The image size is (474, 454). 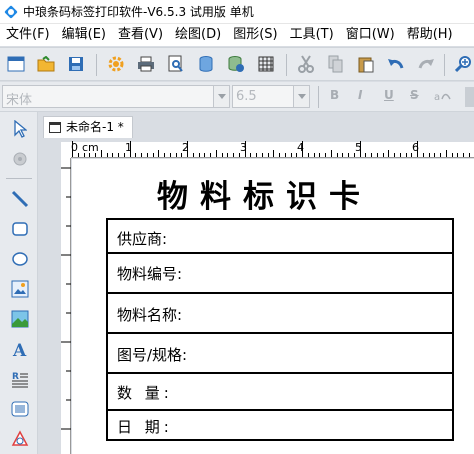 What do you see at coordinates (95, 127) in the screenshot?
I see `document-tab-label: 未命名-1 *` at bounding box center [95, 127].